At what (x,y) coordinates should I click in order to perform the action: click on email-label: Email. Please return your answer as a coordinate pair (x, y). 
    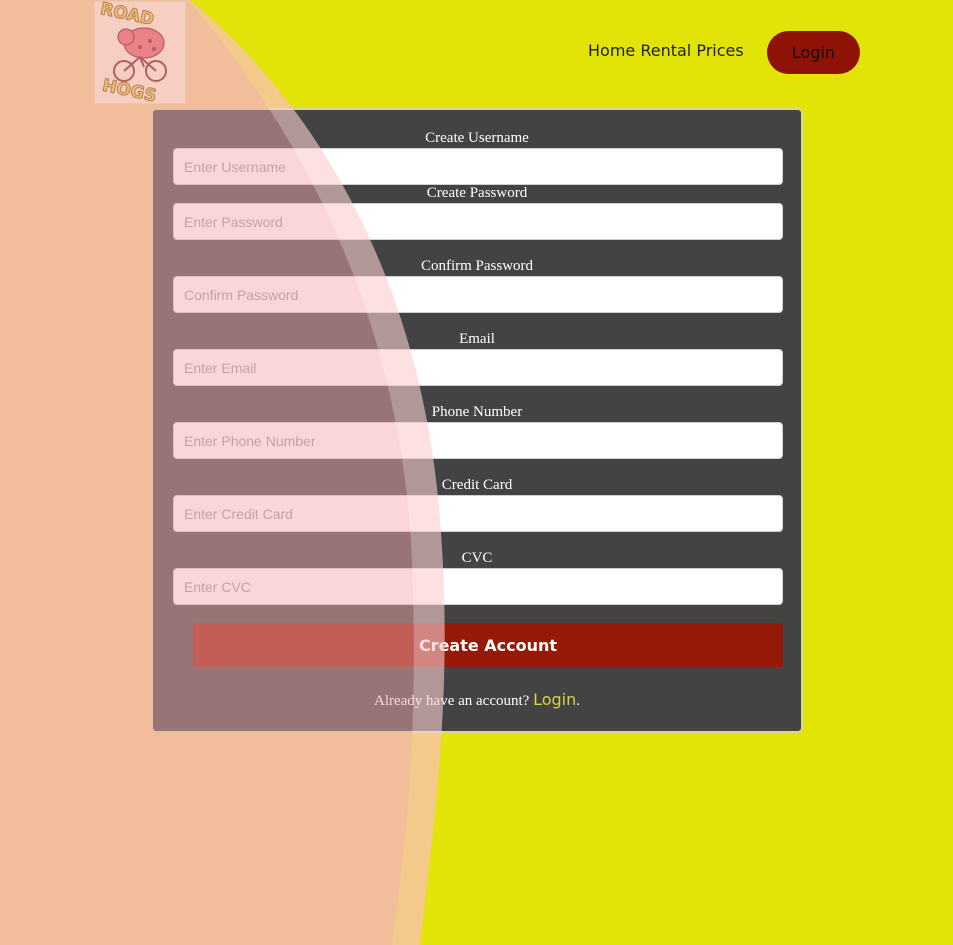
    Looking at the image, I should click on (477, 339).